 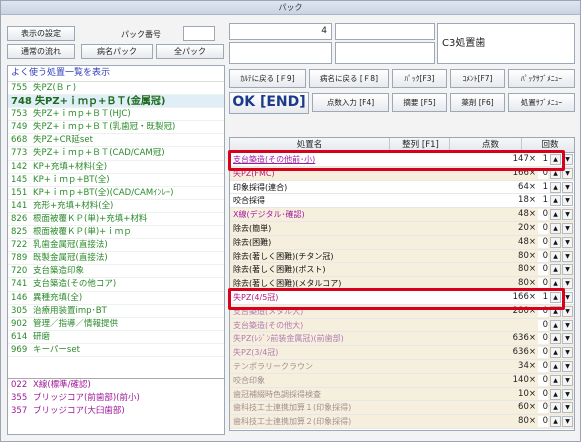 I want to click on frequent-treatments-header: よく使う処置一覧を表示, so click(x=116, y=73).